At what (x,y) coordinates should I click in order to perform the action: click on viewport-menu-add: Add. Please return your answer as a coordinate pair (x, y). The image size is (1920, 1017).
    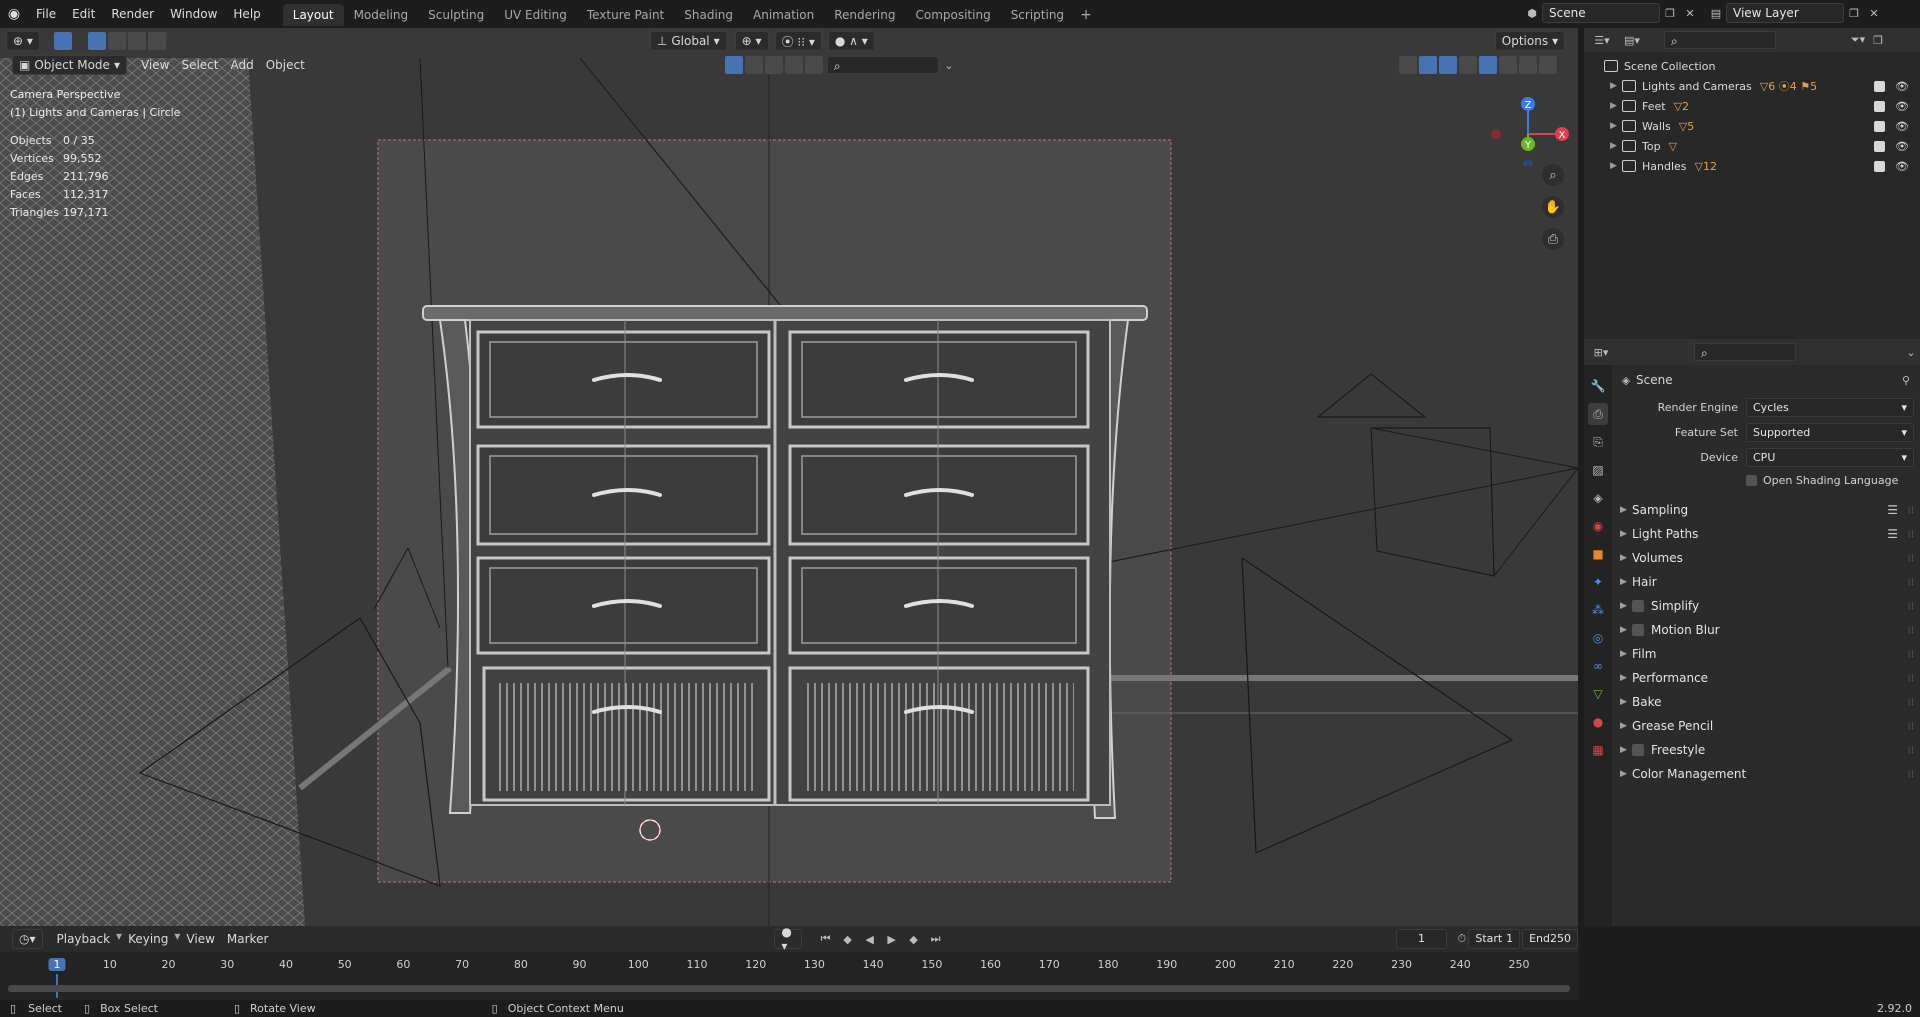
    Looking at the image, I should click on (241, 65).